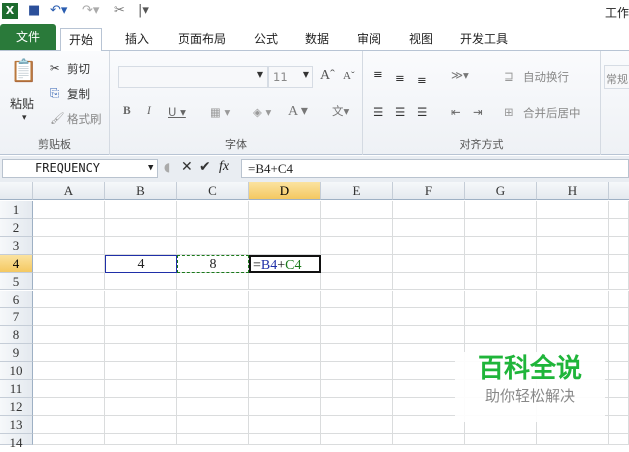  I want to click on chevron-down-icon: ▼, so click(150, 168).